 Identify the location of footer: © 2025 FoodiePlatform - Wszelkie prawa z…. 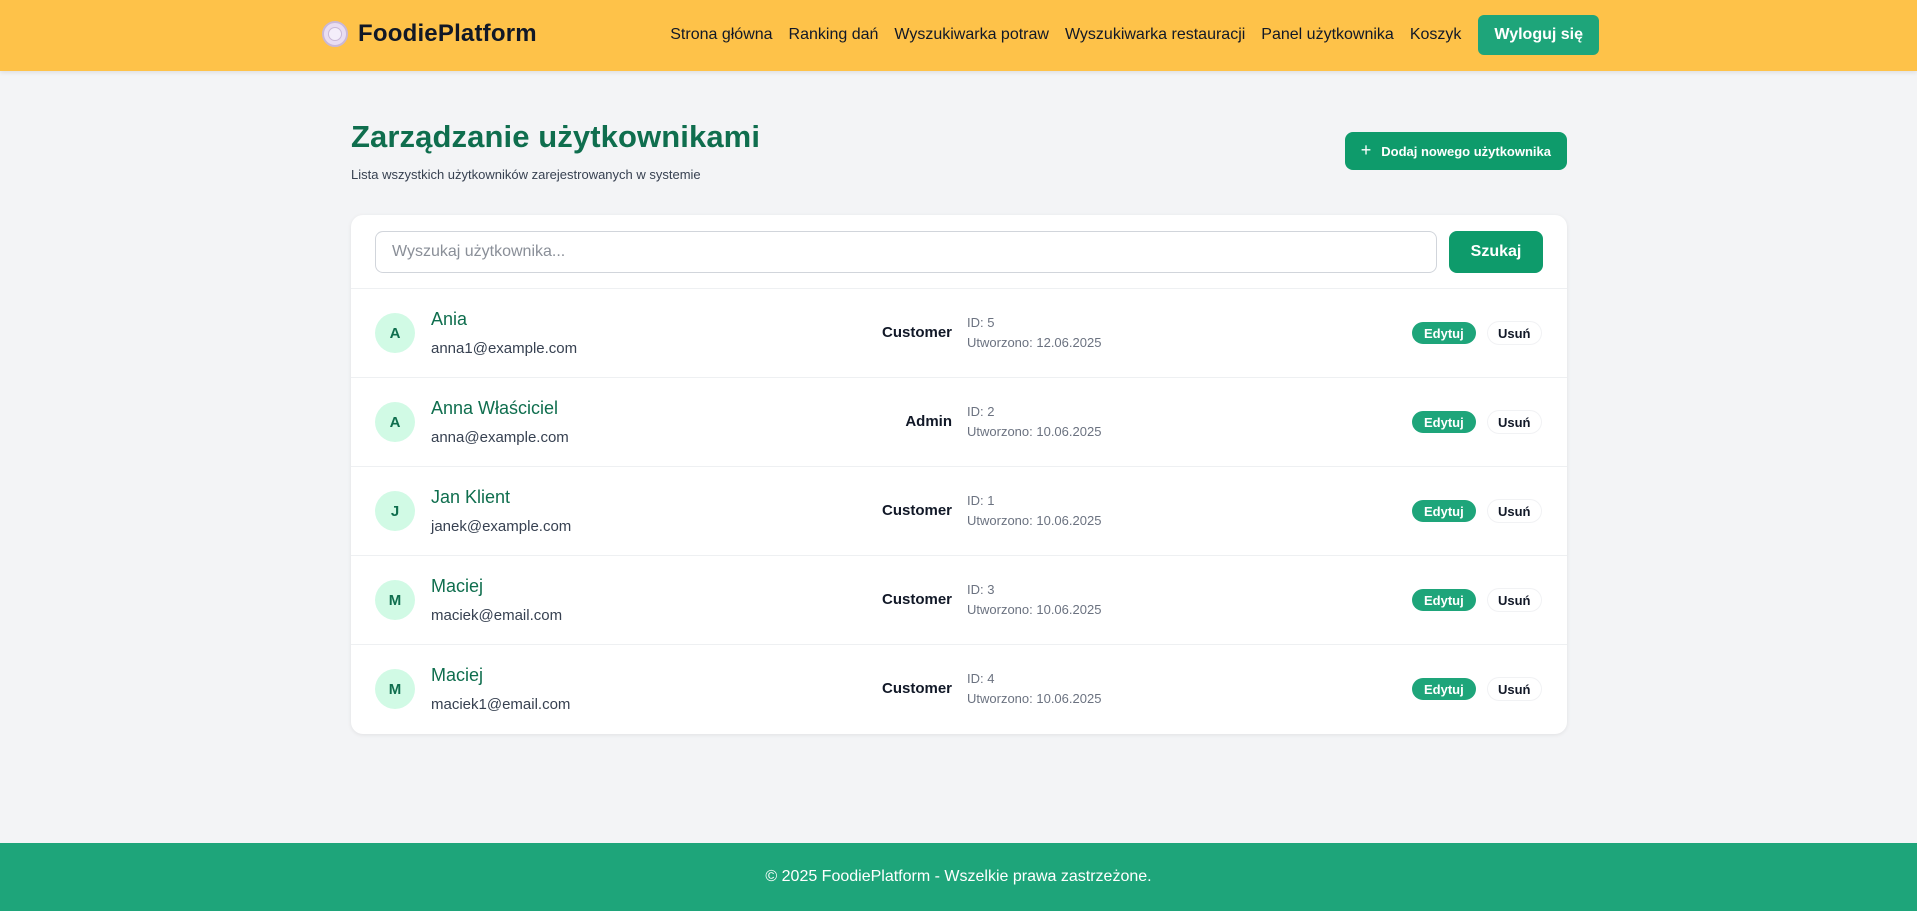
(958, 877).